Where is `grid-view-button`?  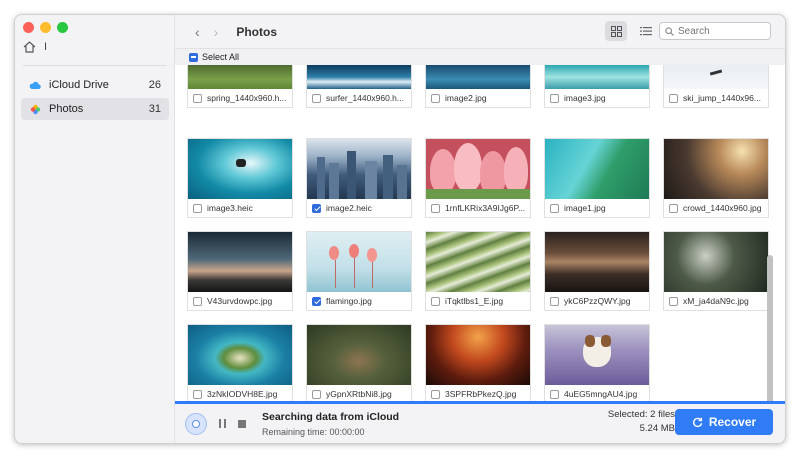
grid-view-button is located at coordinates (616, 31).